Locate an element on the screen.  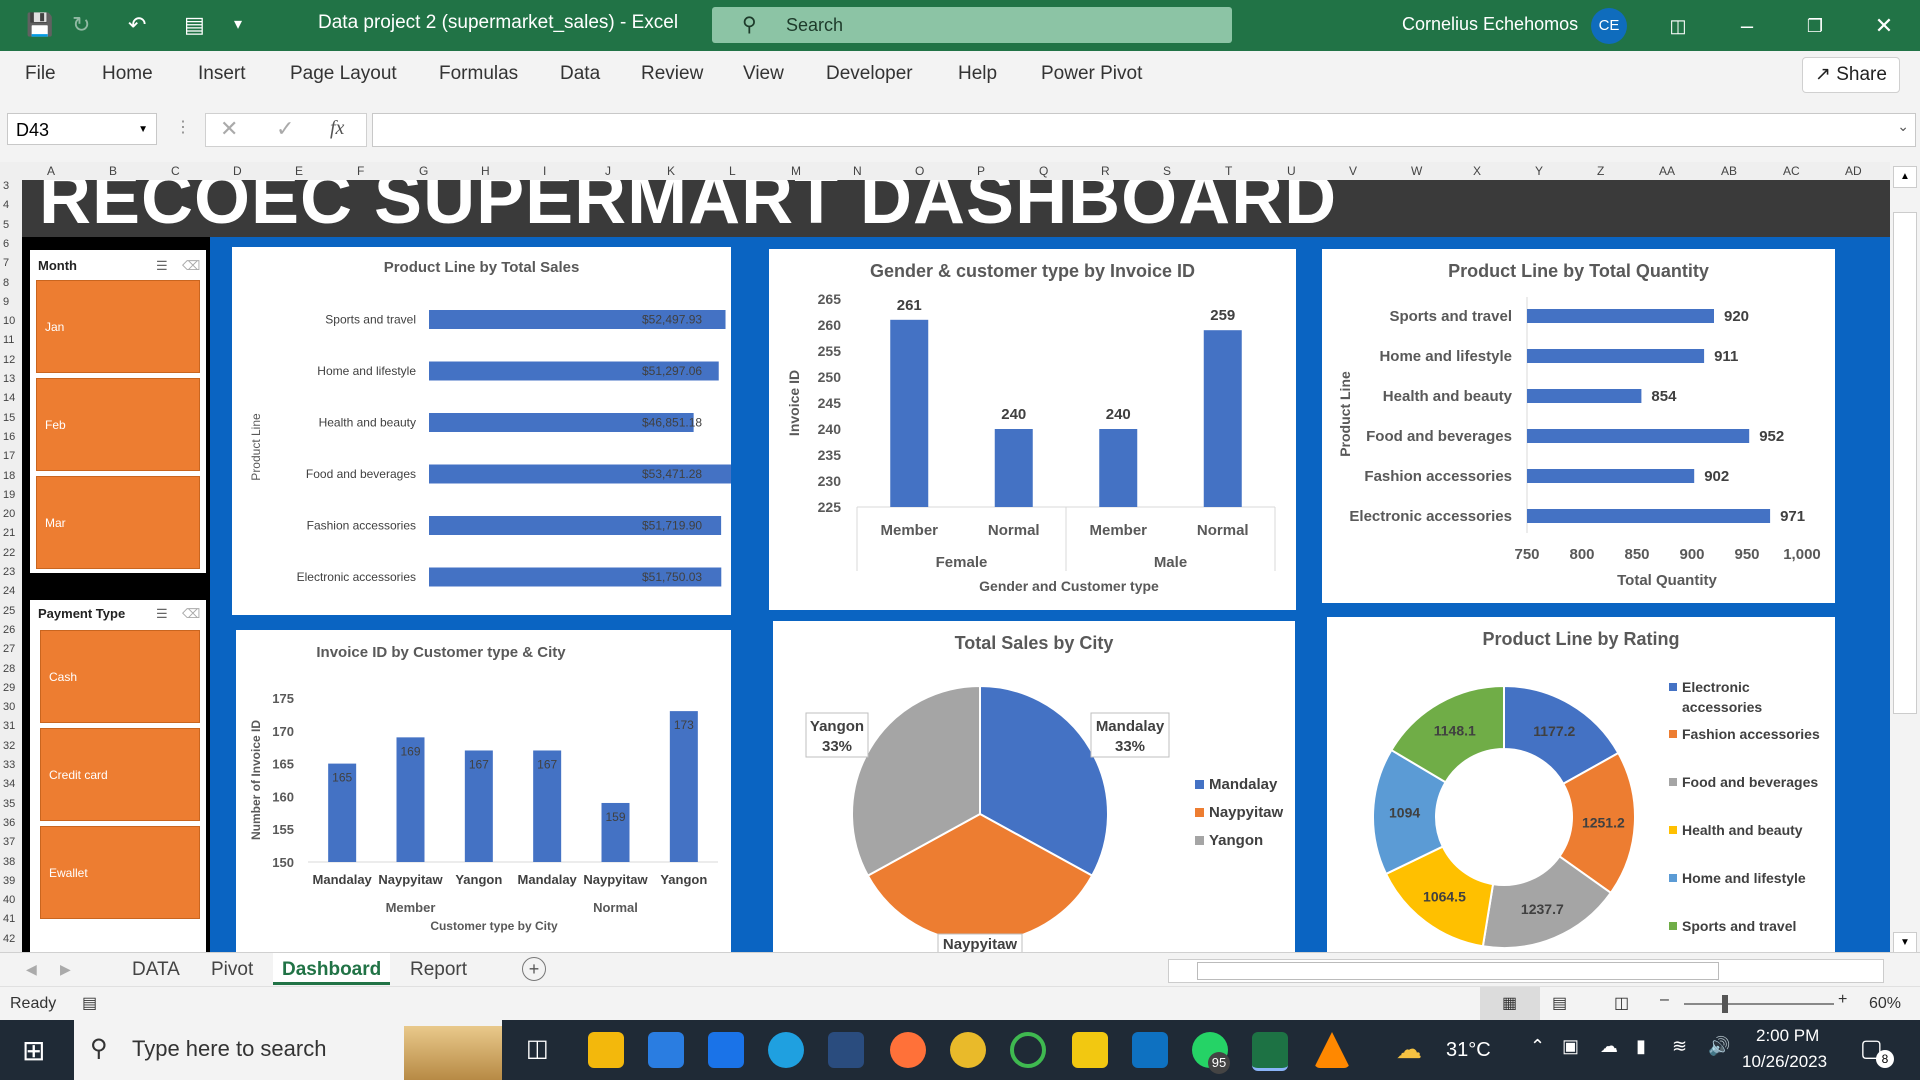
column-header-n: N is located at coordinates (857, 171).